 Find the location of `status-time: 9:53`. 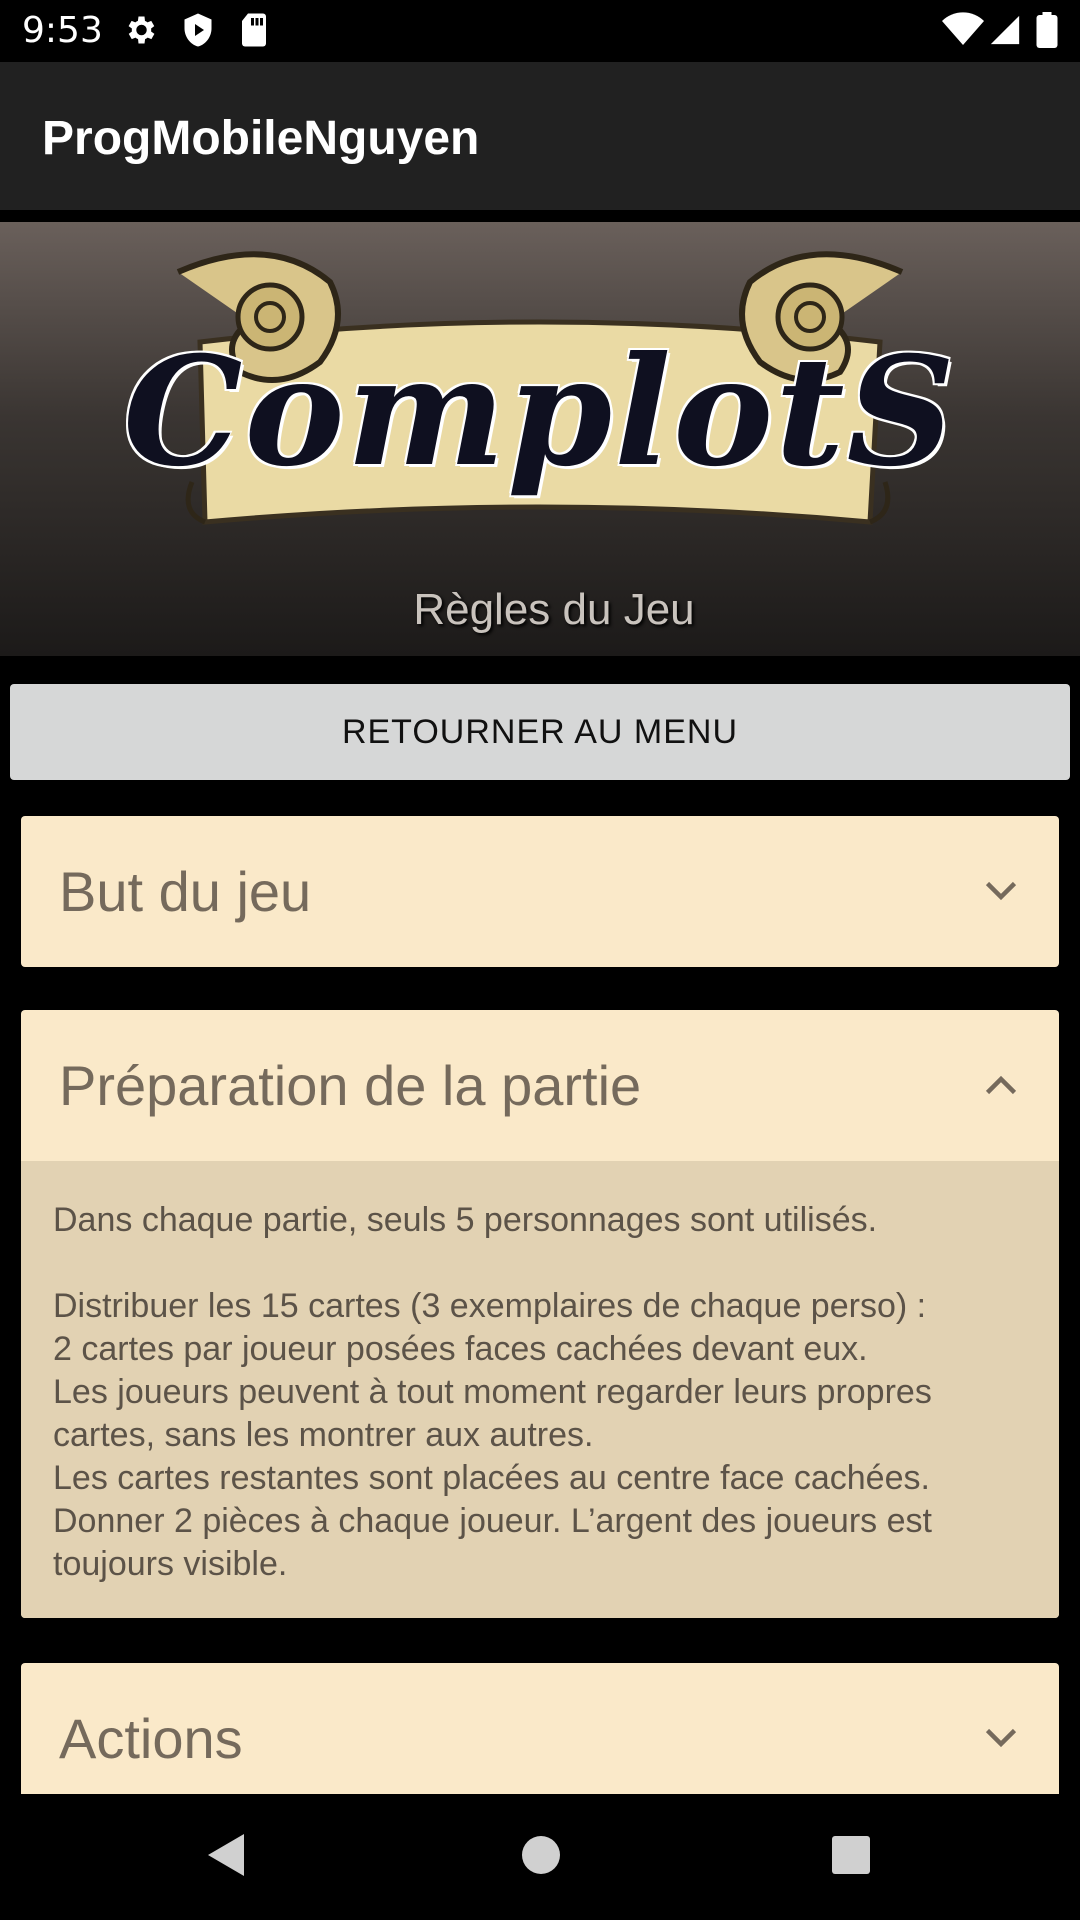

status-time: 9:53 is located at coordinates (62, 30).